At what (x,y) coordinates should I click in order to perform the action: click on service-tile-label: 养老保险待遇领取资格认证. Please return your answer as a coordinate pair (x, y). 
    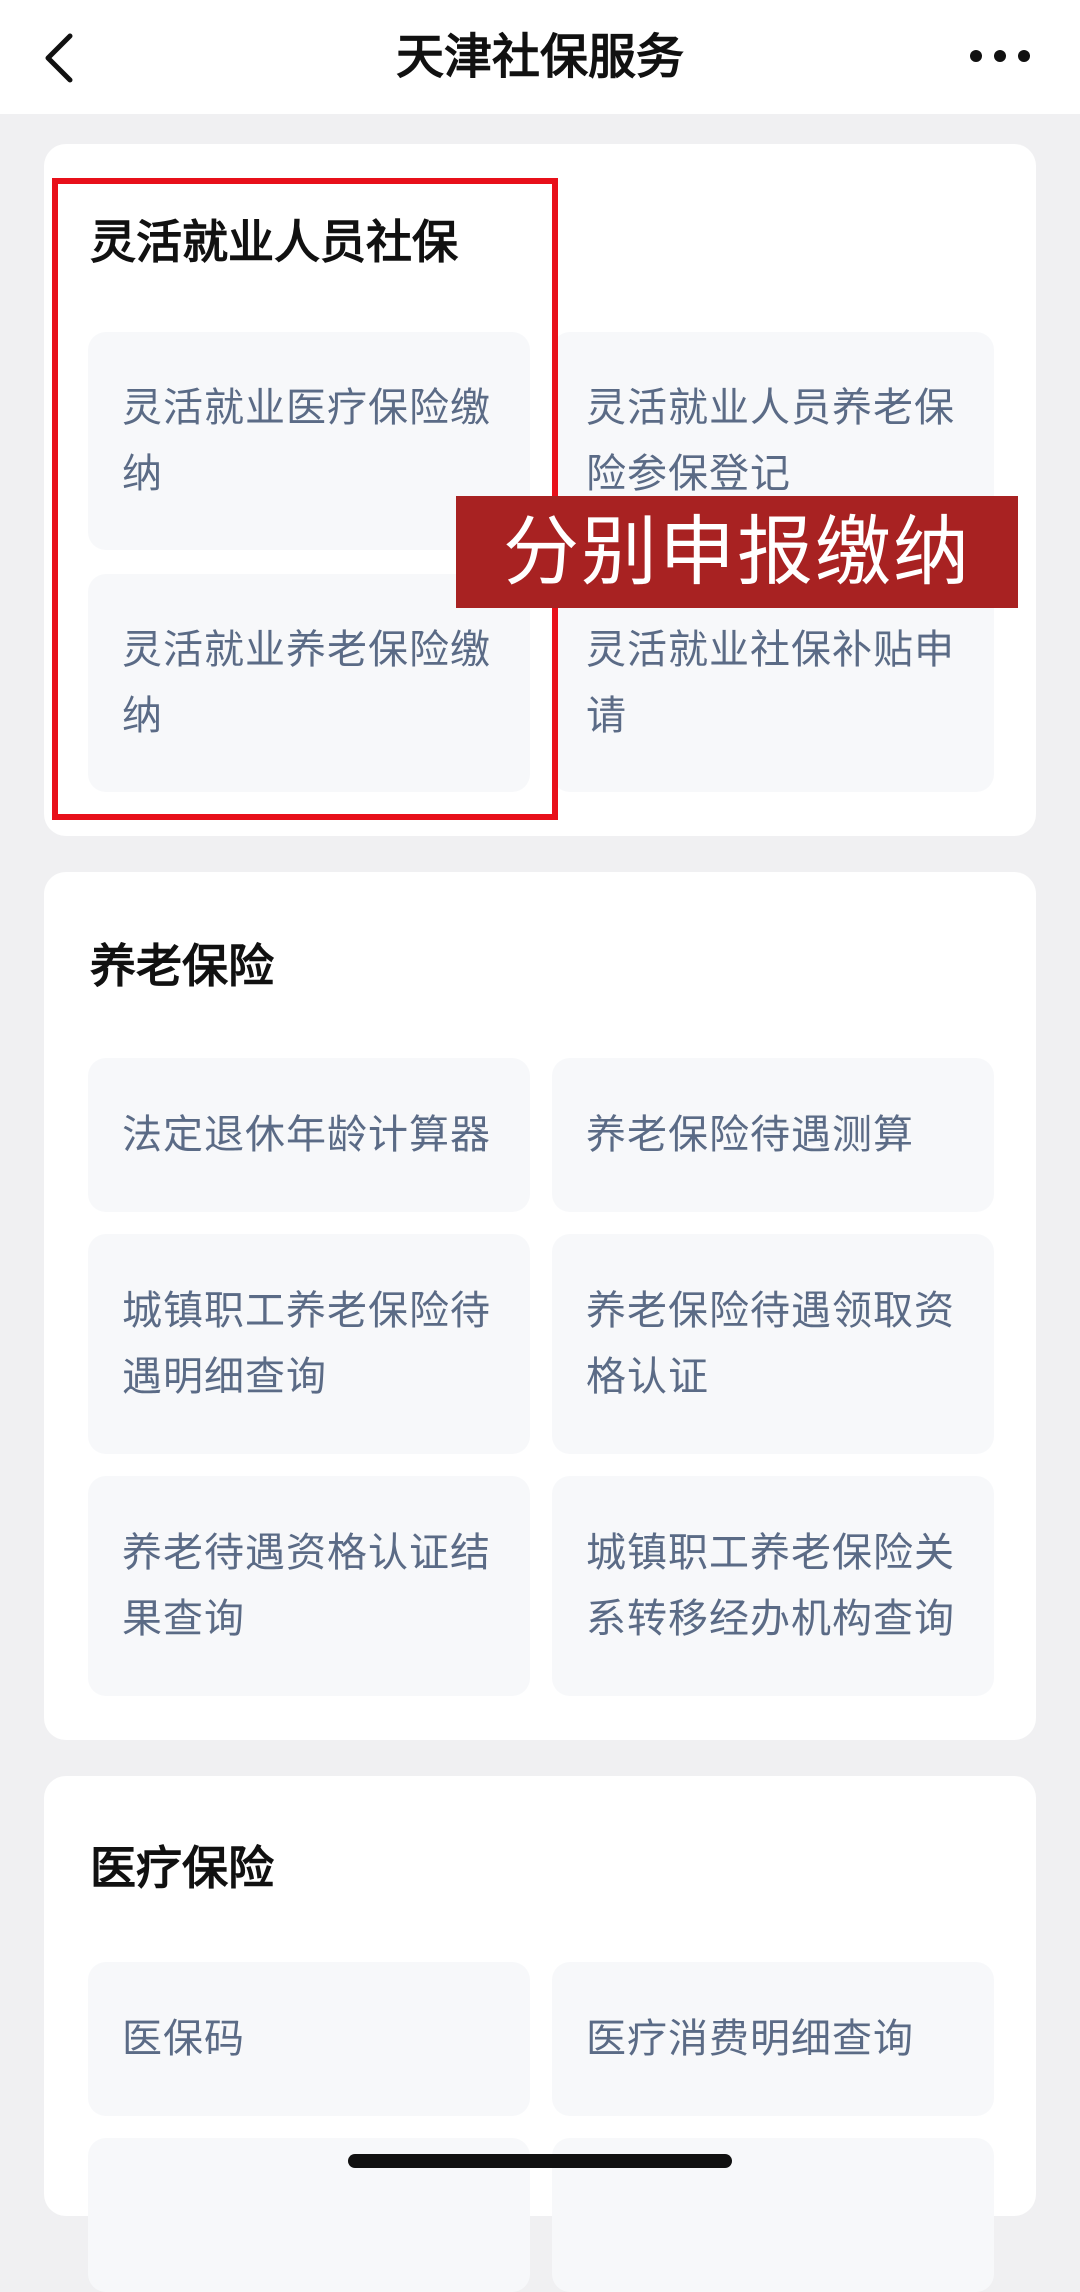
    Looking at the image, I should click on (770, 1344).